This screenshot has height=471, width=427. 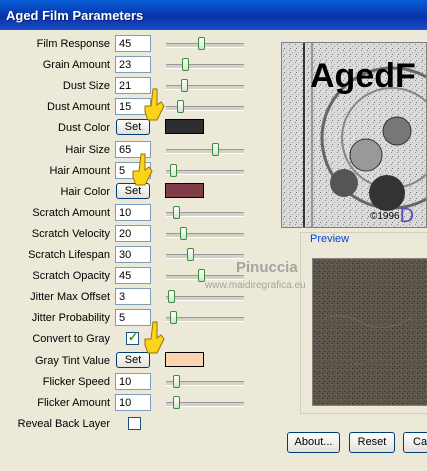 I want to click on param-row-grain-amount: Grain Amount 23, so click(x=130, y=65).